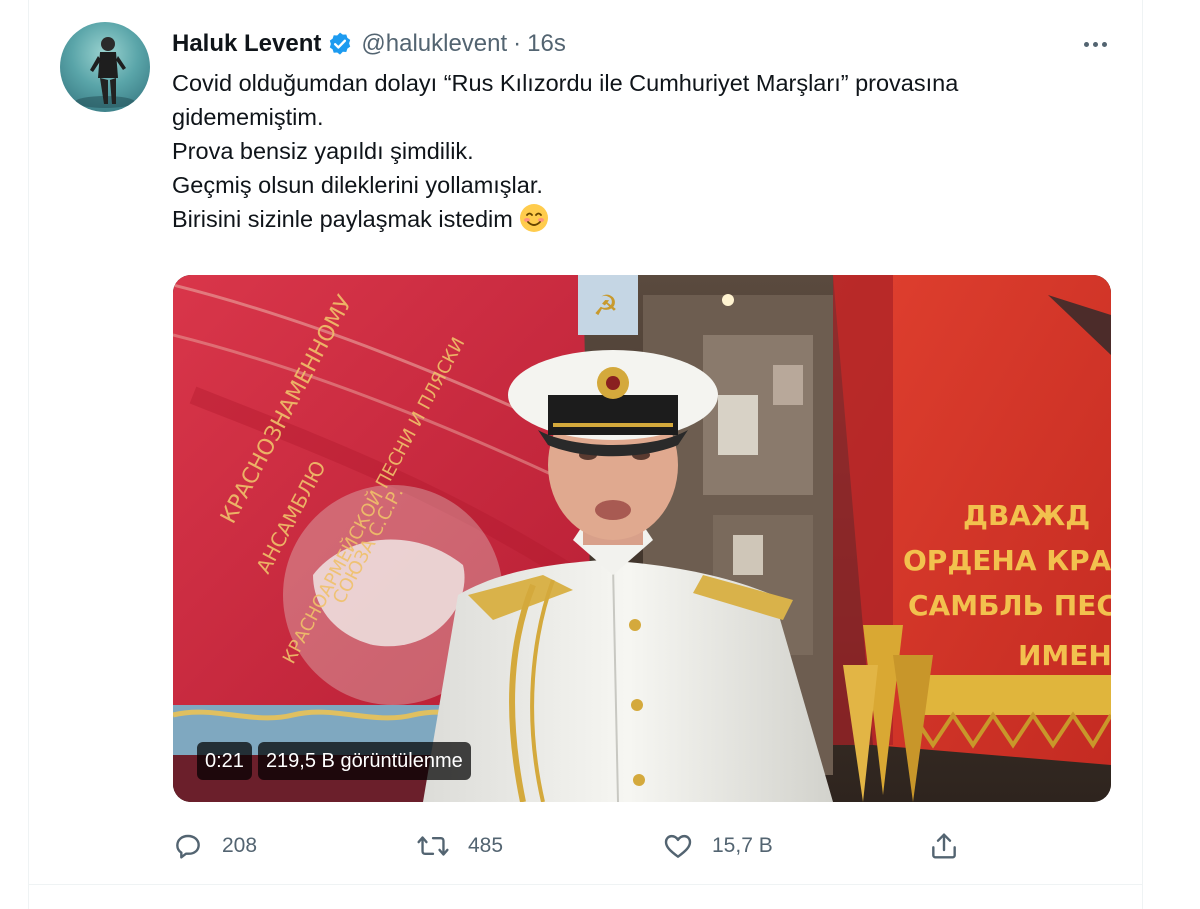 This screenshot has width=1200, height=909. What do you see at coordinates (224, 761) in the screenshot?
I see `video-duration: 0:21` at bounding box center [224, 761].